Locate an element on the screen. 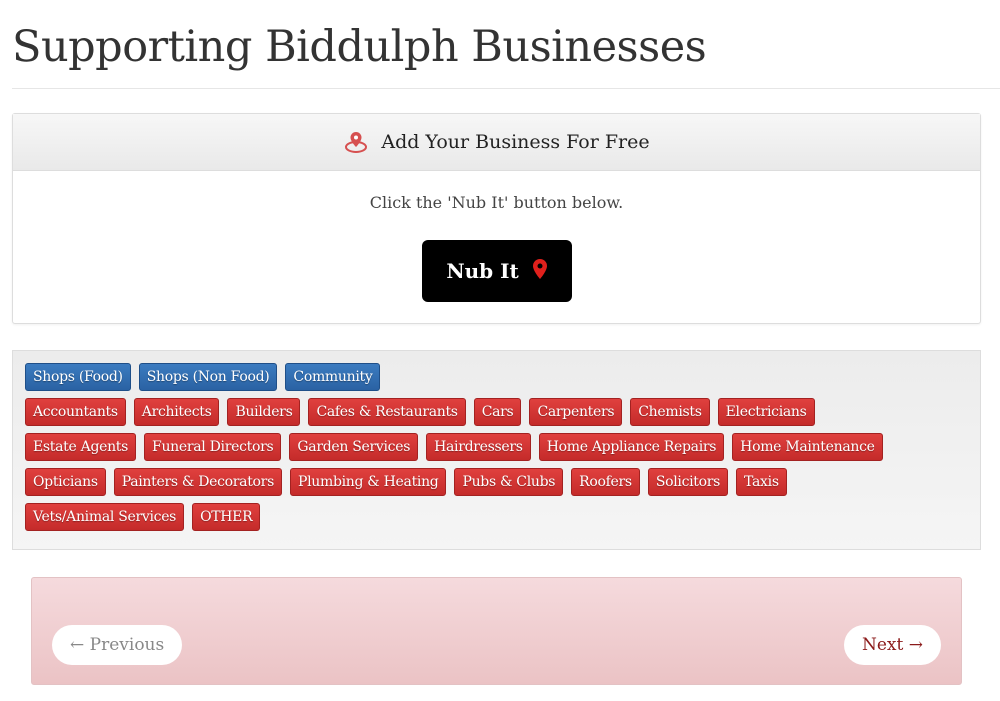  category-taxis: Taxis is located at coordinates (761, 482).